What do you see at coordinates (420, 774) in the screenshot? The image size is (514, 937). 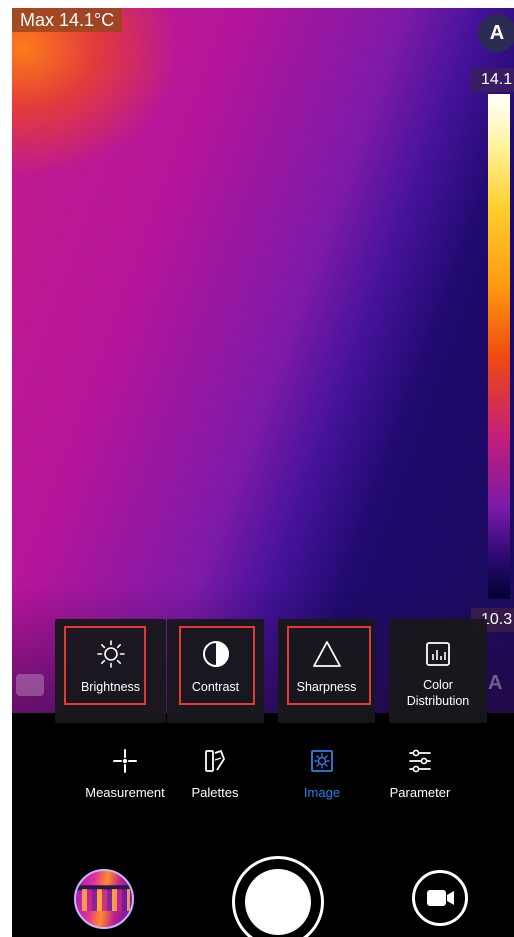 I see `tab-parameter: Parameter` at bounding box center [420, 774].